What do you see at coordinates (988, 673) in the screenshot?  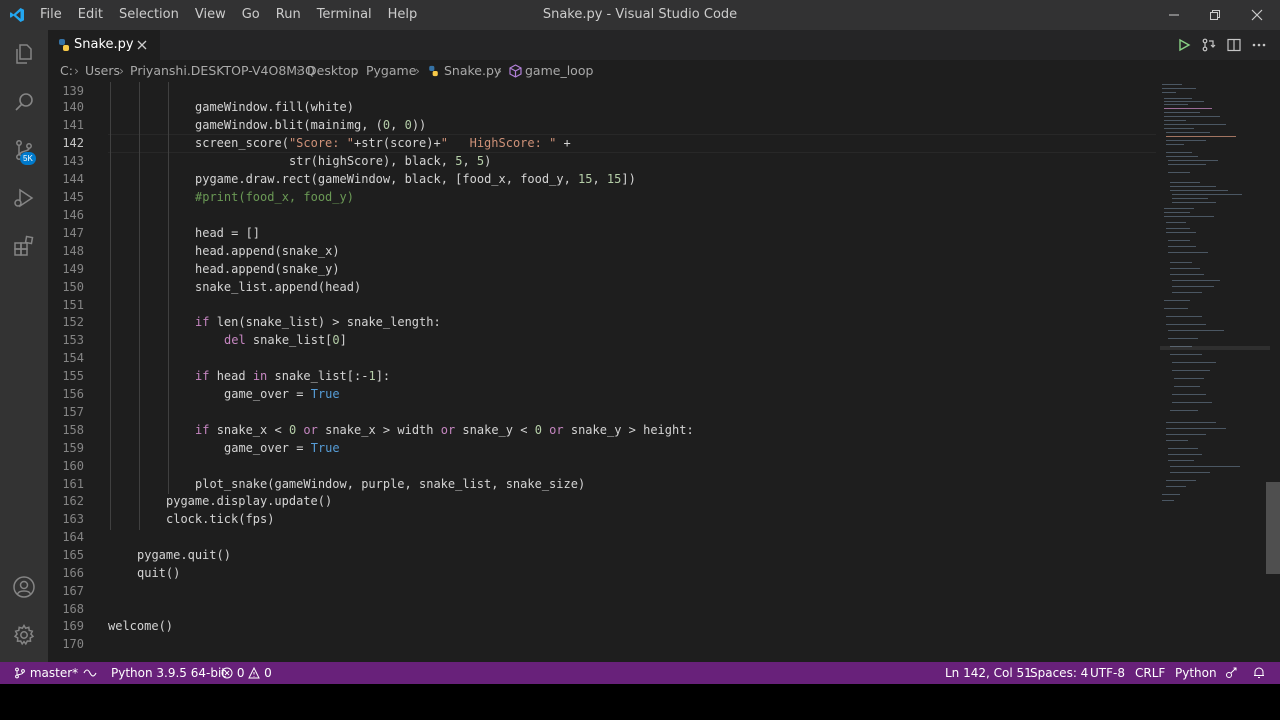 I see `cursor-position: Ln 142, Col 51` at bounding box center [988, 673].